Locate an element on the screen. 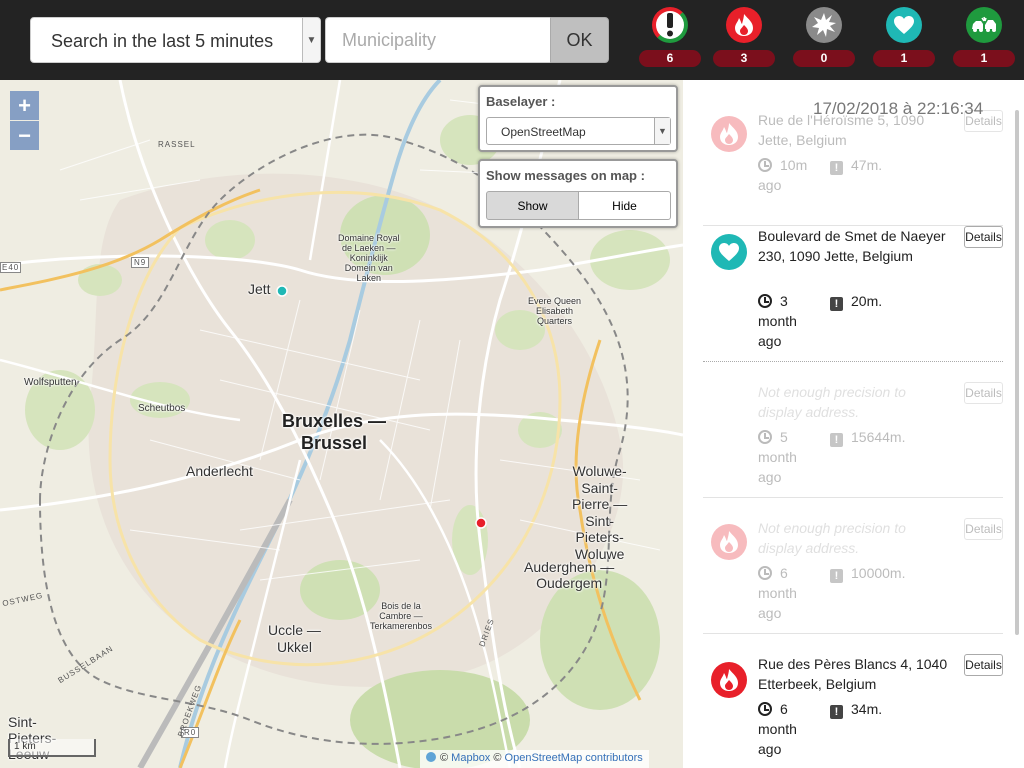 This screenshot has width=1024, height=768. category-count: 6 is located at coordinates (670, 58).